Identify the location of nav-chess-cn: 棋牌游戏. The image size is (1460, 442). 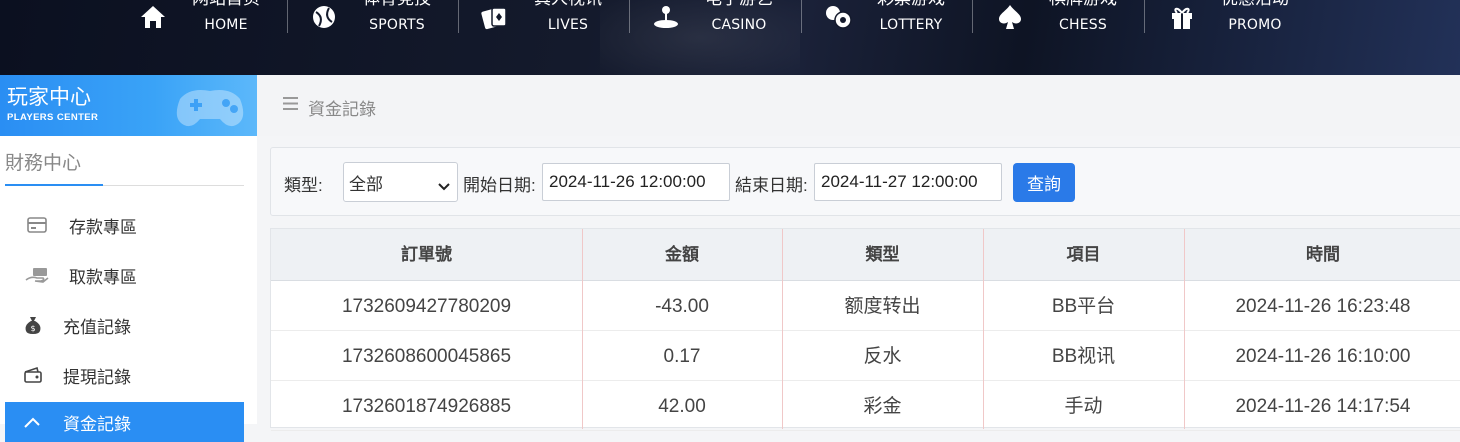
(1083, 4).